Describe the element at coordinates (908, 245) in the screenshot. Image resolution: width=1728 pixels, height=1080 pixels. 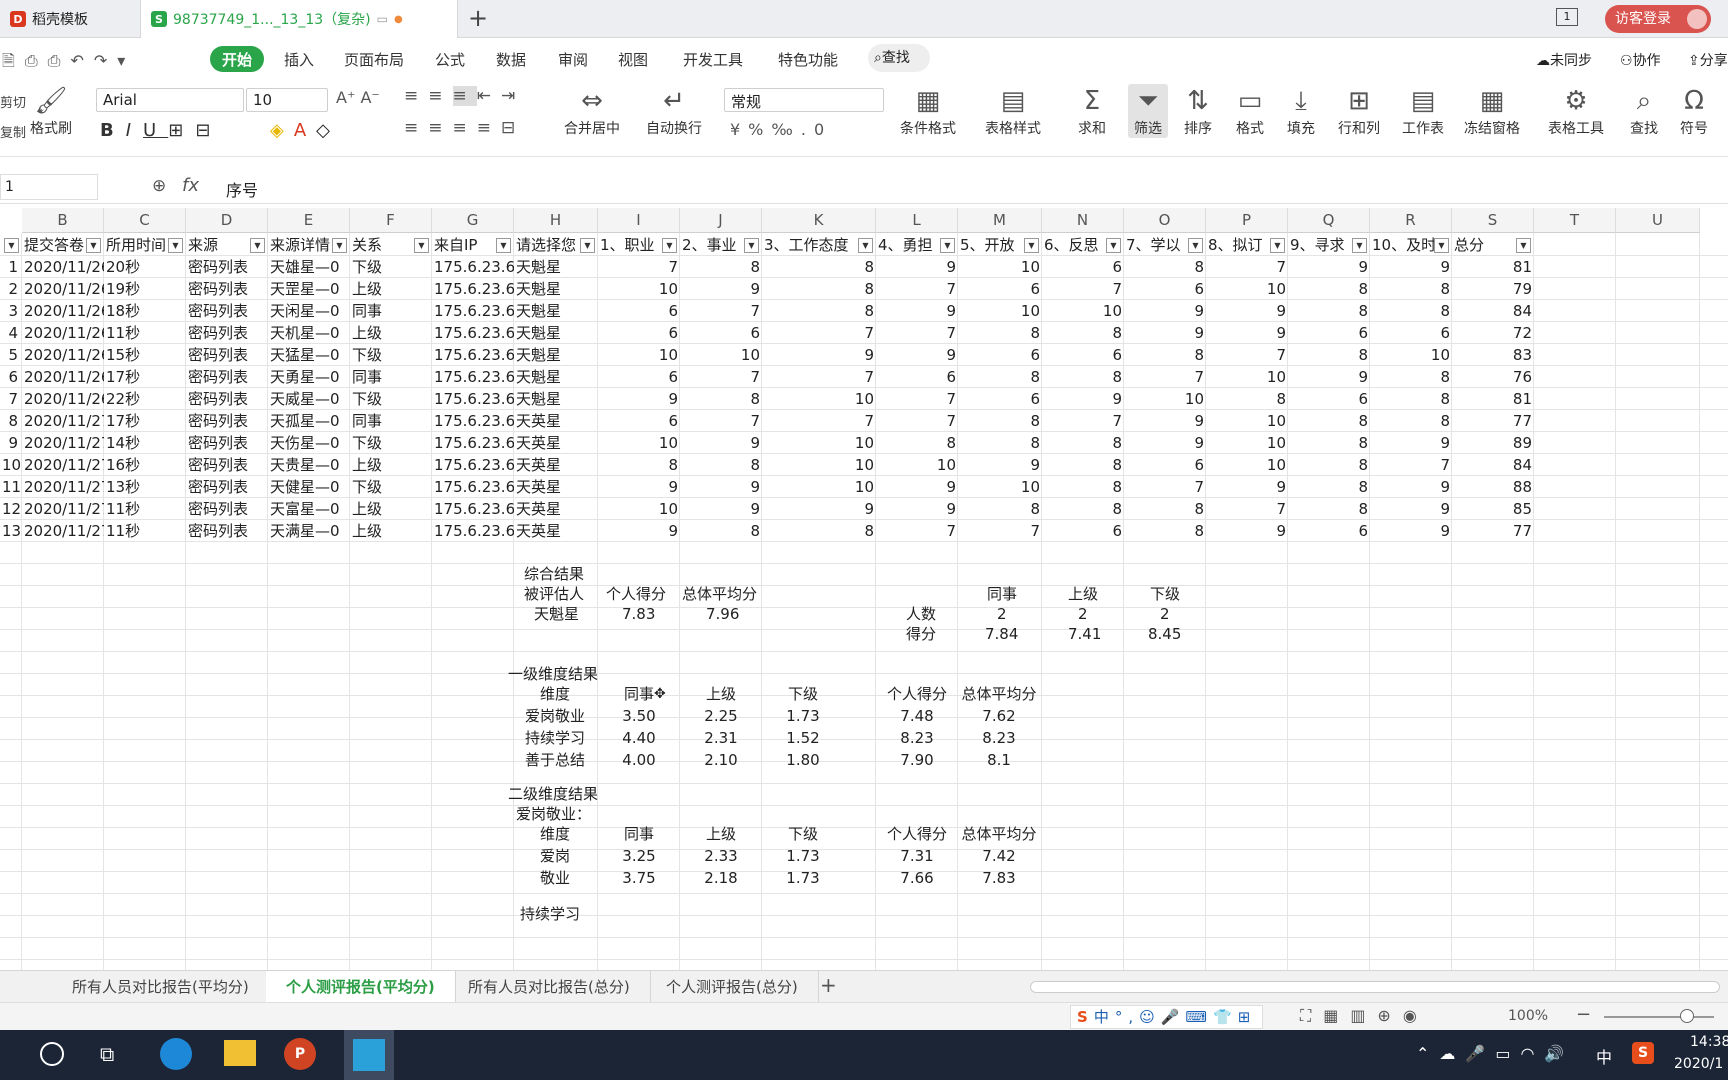
I see `header-cell: 4、勇担` at that location.